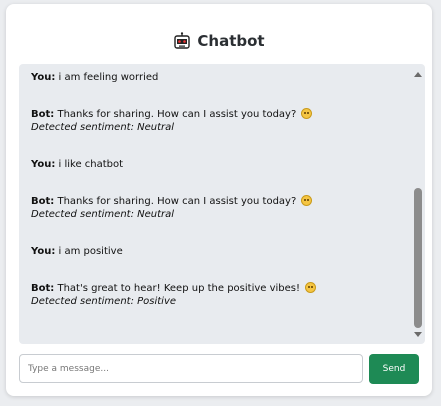 Image resolution: width=441 pixels, height=406 pixels. Describe the element at coordinates (418, 258) in the screenshot. I see `scrollbar-thumb` at that location.